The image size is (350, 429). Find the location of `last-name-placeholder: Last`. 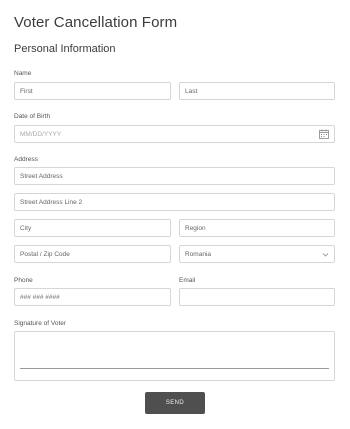

last-name-placeholder: Last is located at coordinates (191, 91).